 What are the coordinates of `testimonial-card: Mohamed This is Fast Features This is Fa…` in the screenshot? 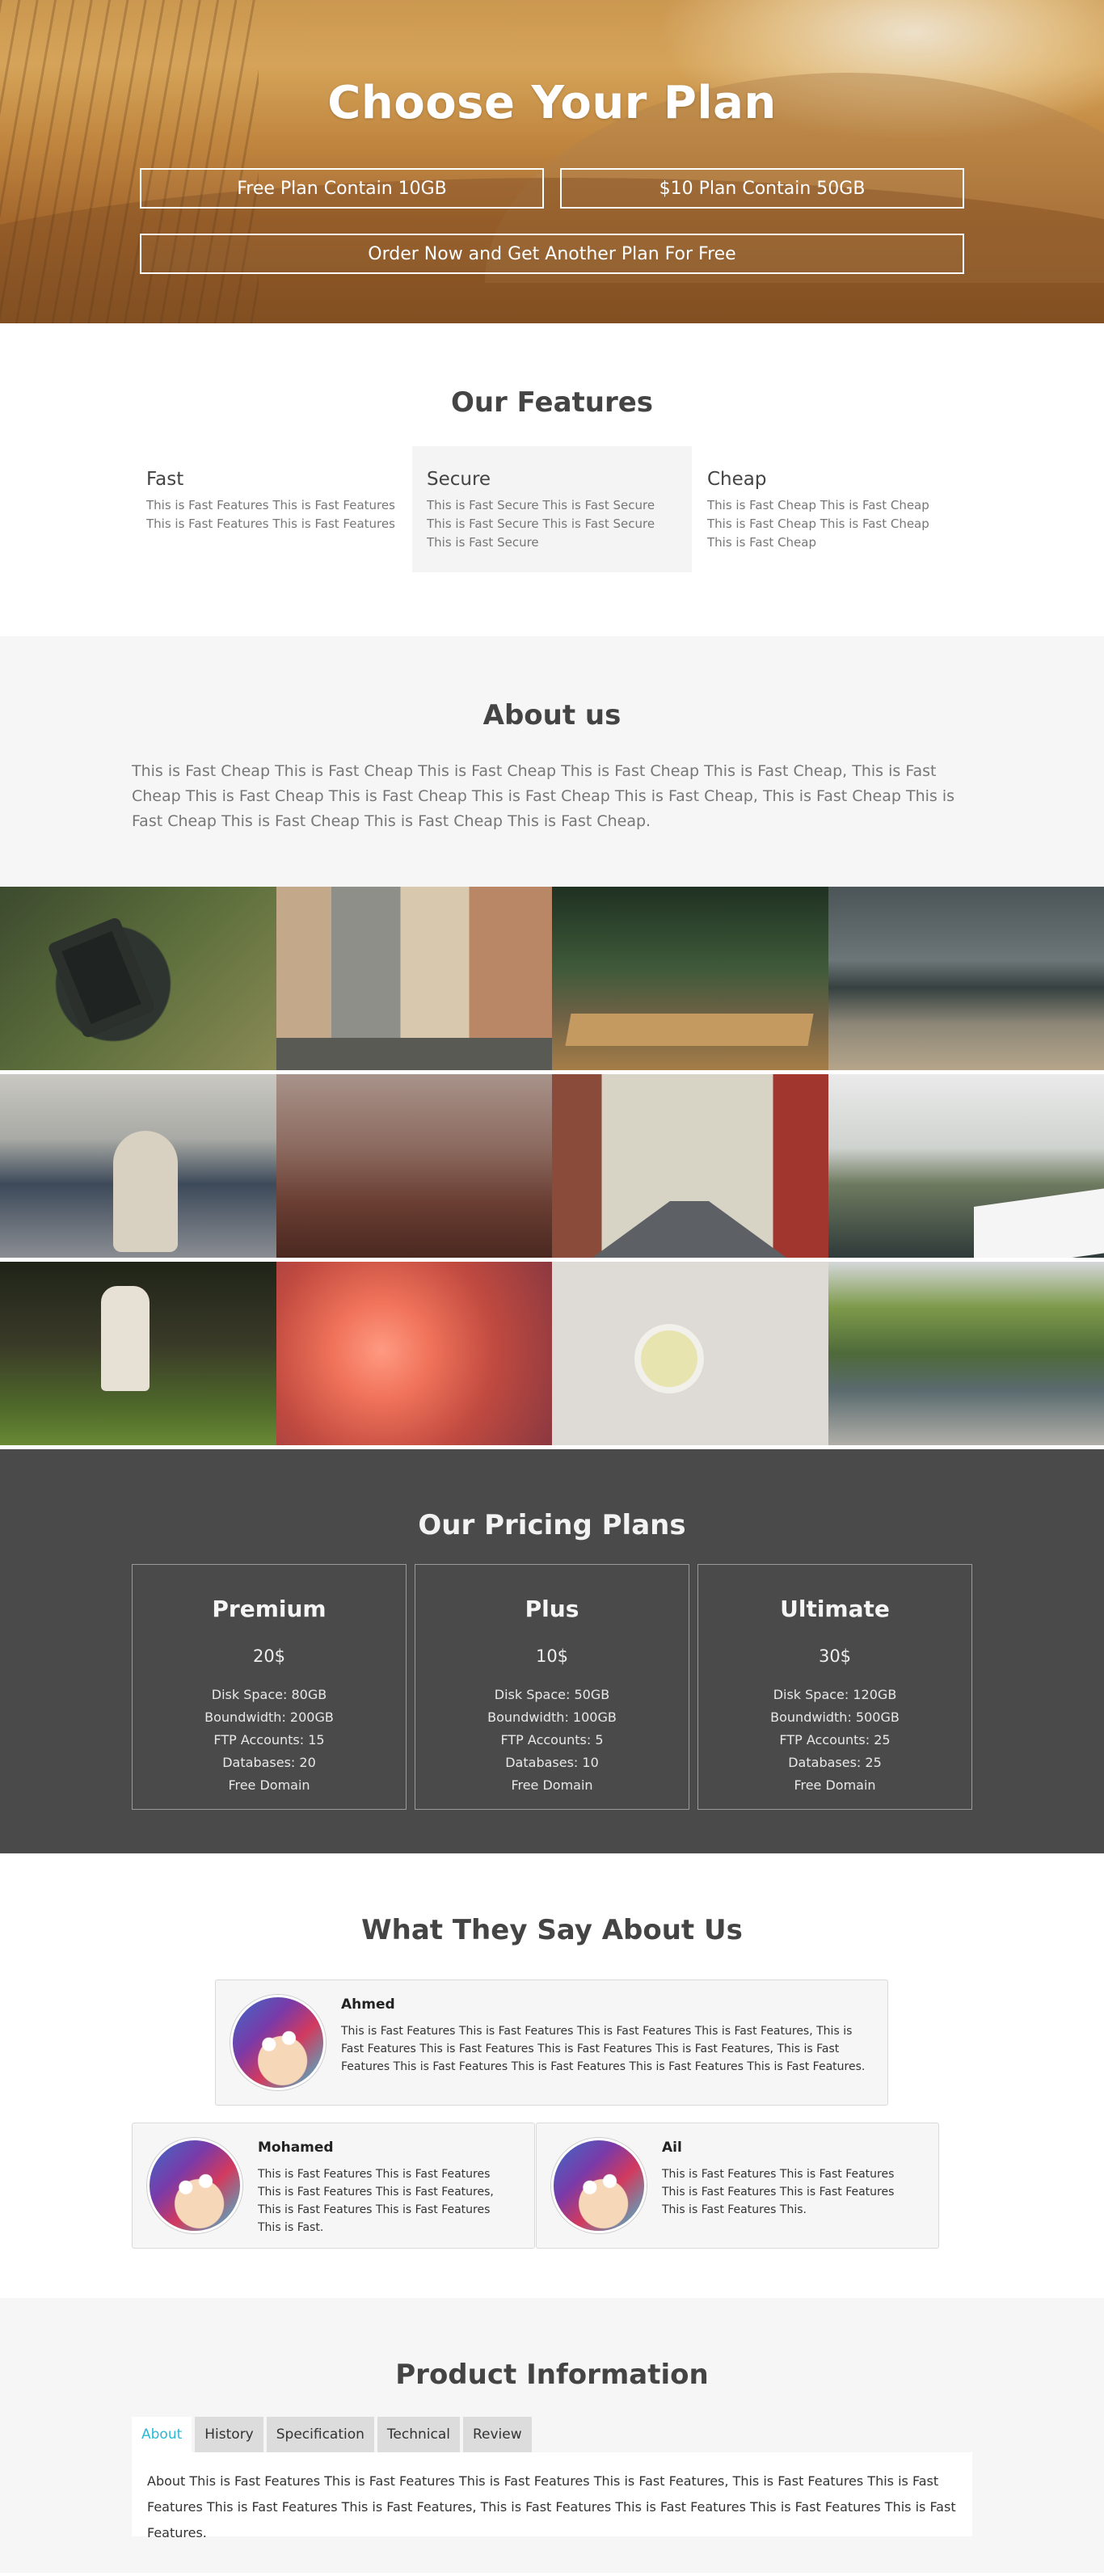 It's located at (334, 2186).